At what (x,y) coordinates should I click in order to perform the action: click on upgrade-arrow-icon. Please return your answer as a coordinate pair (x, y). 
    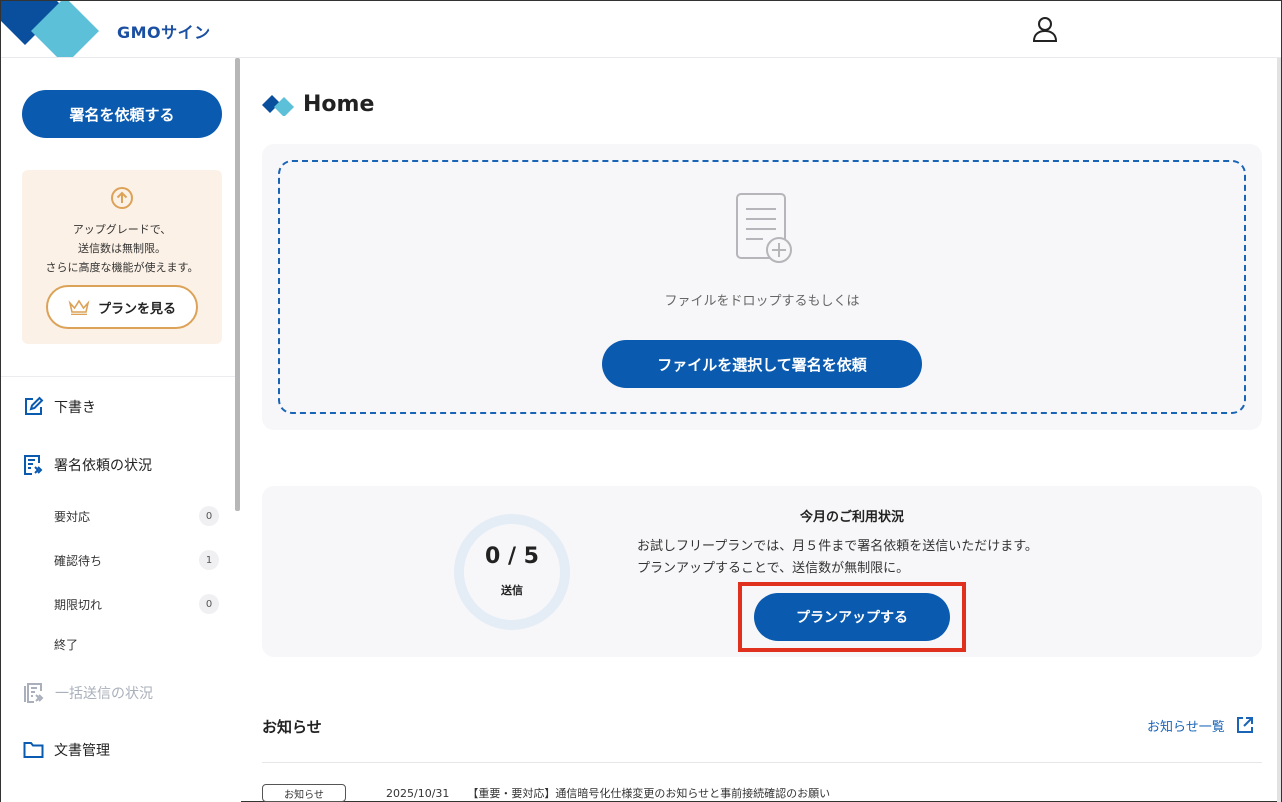
    Looking at the image, I should click on (122, 198).